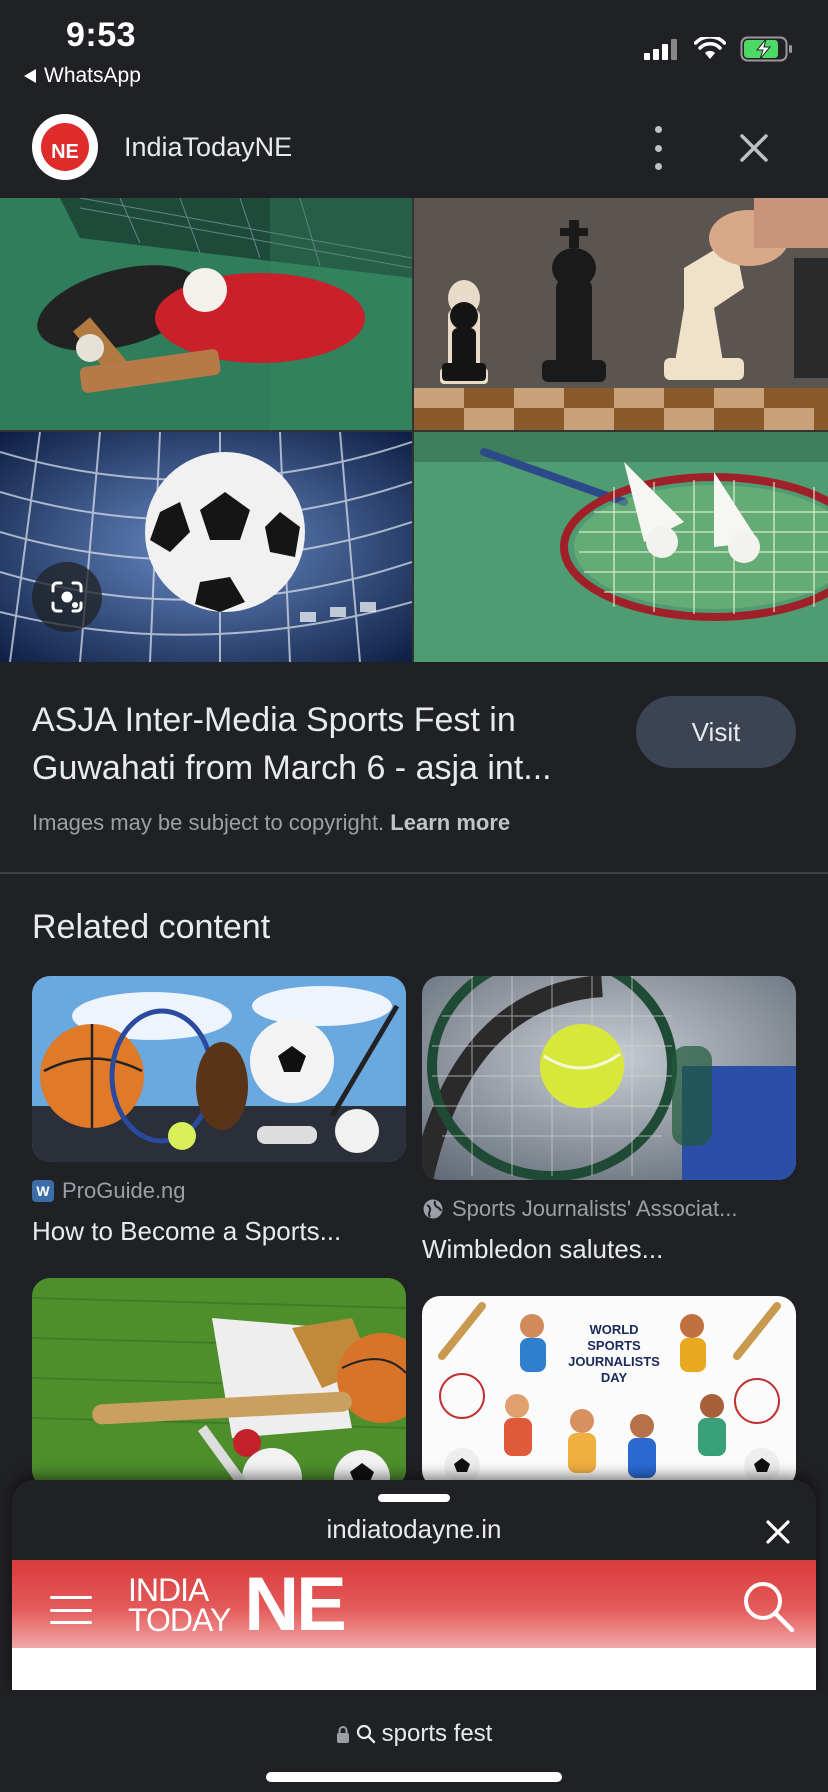 This screenshot has width=828, height=1792. I want to click on more-options-icon, so click(658, 148).